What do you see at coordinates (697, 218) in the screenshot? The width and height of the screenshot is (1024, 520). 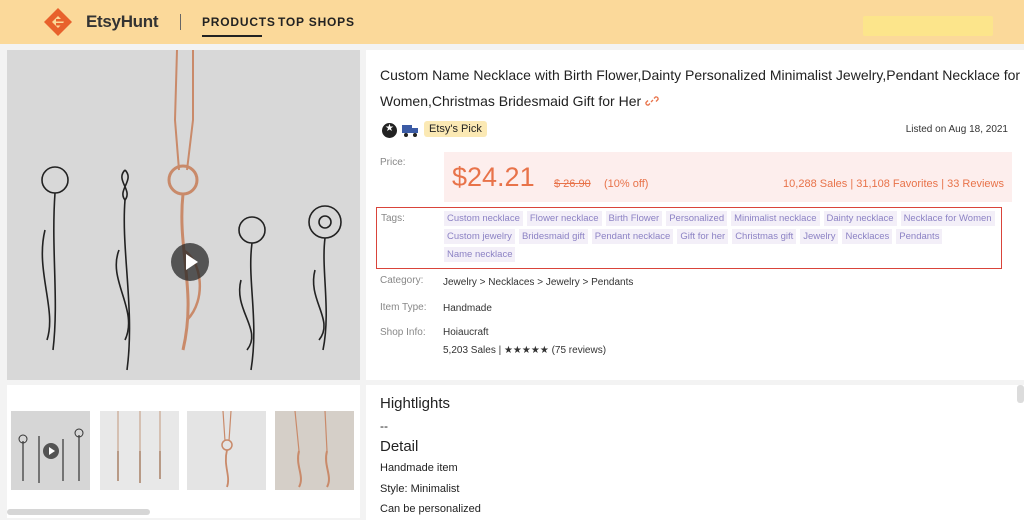 I see `tag: Personalized` at bounding box center [697, 218].